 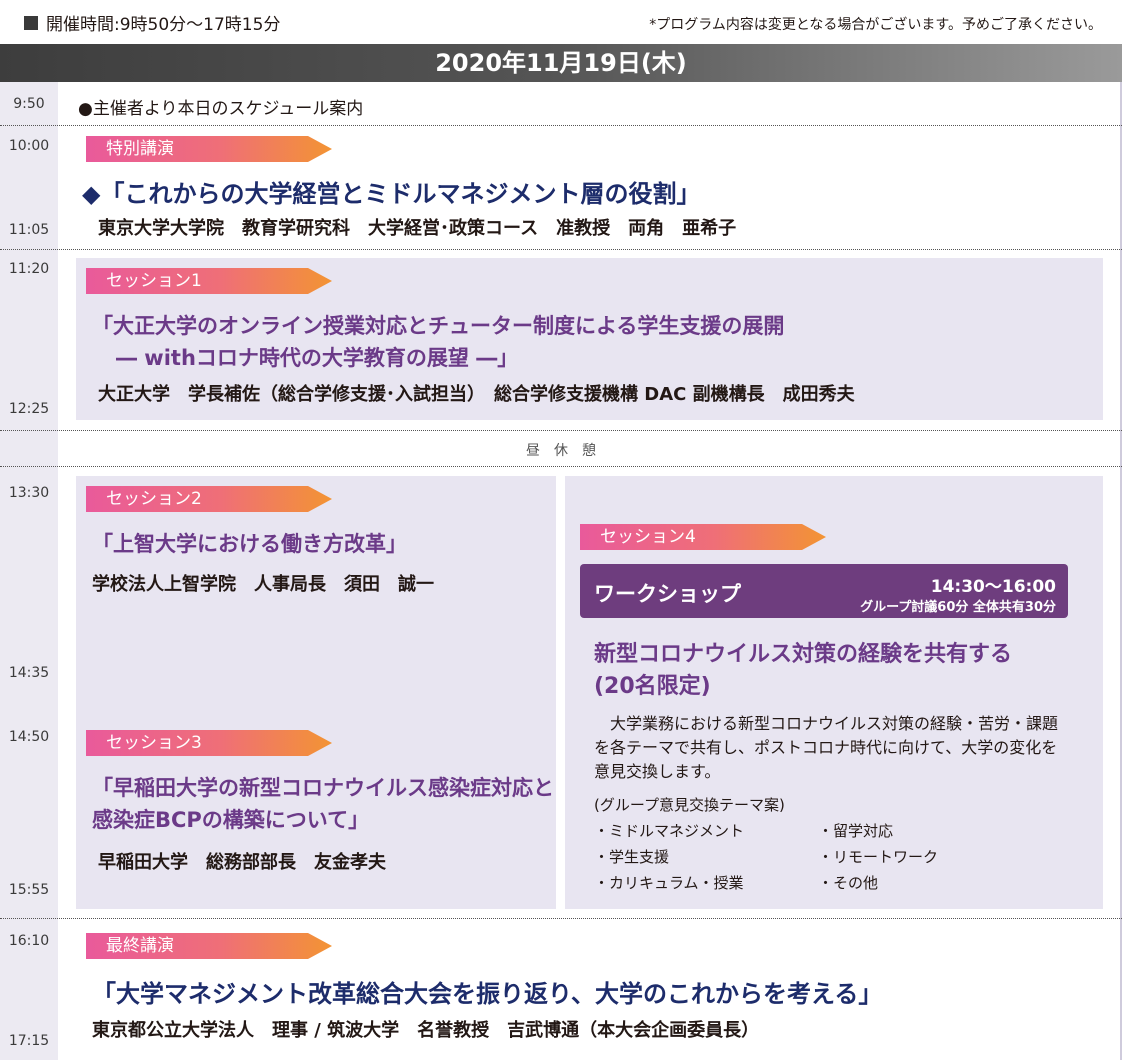 I want to click on hours-label: 開催時間:9時50分～17時15分, so click(x=163, y=25).